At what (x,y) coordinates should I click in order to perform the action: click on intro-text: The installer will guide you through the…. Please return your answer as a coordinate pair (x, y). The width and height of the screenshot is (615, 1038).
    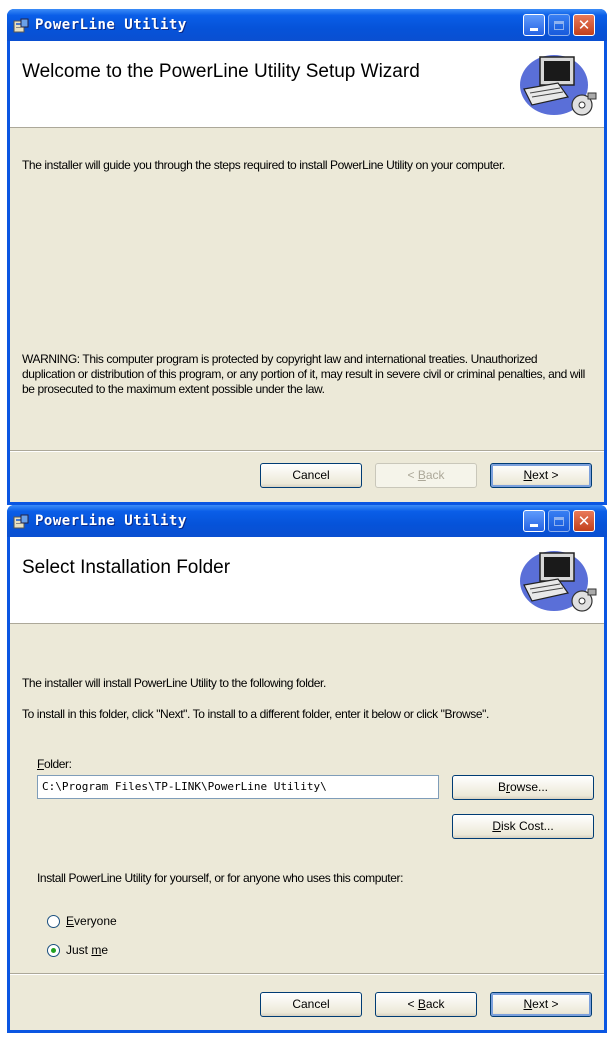
    Looking at the image, I should click on (263, 165).